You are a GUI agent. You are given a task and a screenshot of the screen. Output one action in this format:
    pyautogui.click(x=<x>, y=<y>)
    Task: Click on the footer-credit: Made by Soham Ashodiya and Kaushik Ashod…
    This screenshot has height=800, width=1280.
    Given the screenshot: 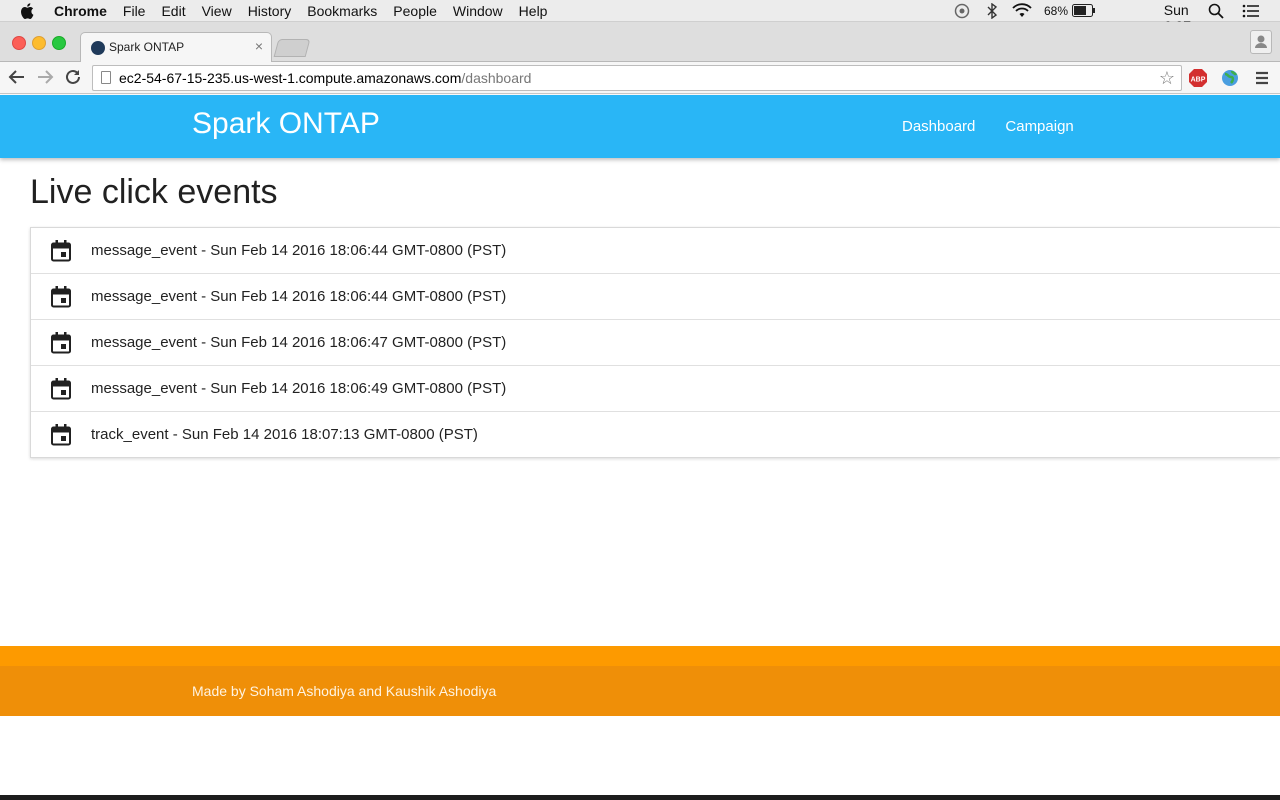 What is the action you would take?
    pyautogui.click(x=344, y=691)
    